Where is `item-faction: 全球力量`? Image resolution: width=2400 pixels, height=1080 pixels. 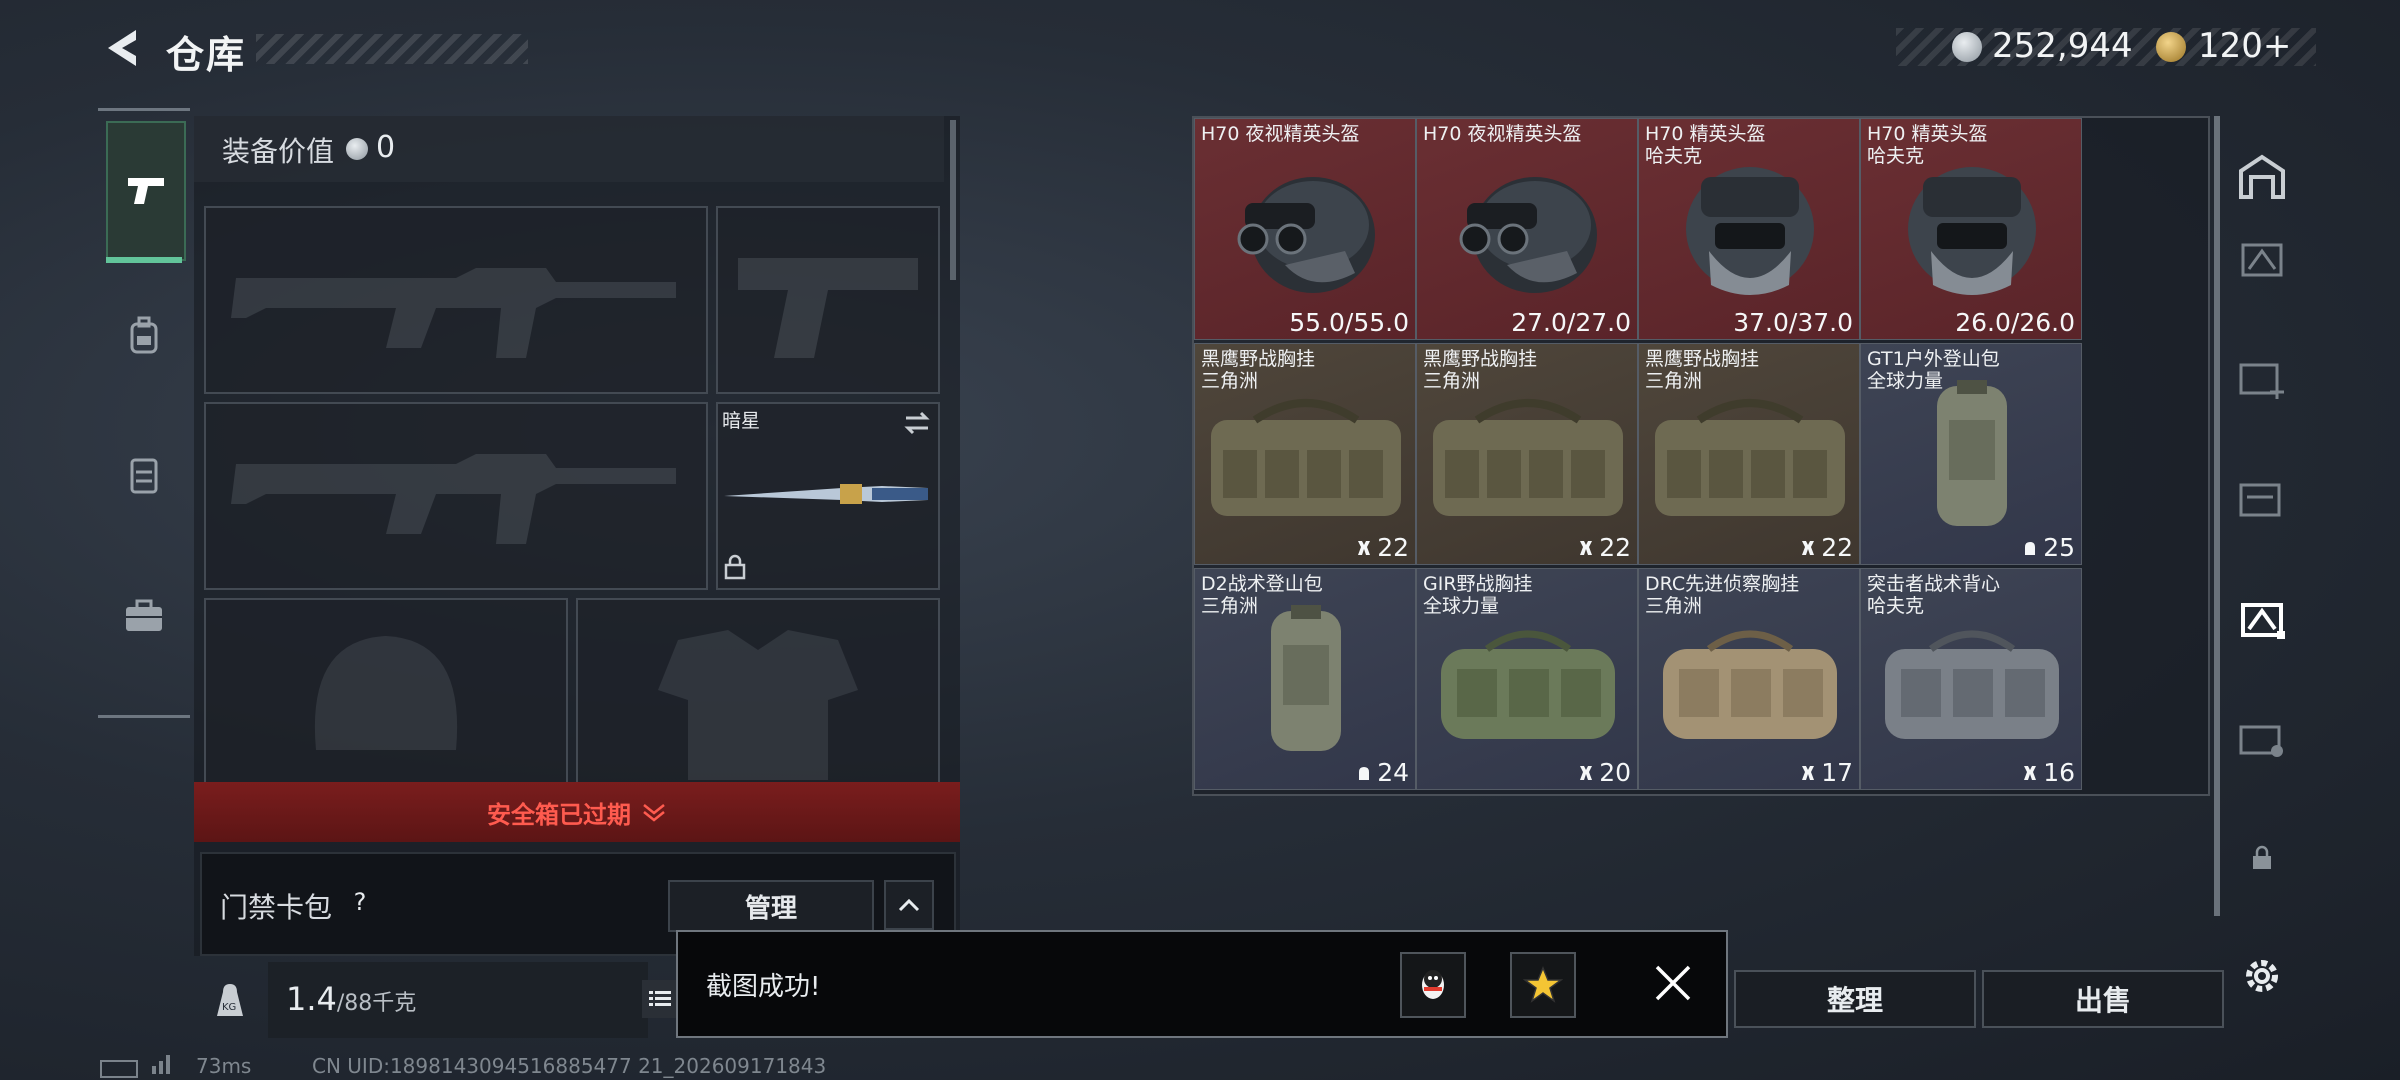
item-faction: 全球力量 is located at coordinates (1461, 606).